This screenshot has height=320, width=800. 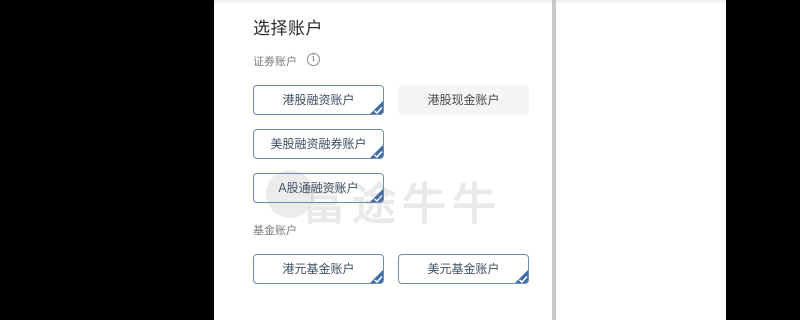 I want to click on account-chip-us-margin: 美股融资融券账户, so click(x=318, y=144).